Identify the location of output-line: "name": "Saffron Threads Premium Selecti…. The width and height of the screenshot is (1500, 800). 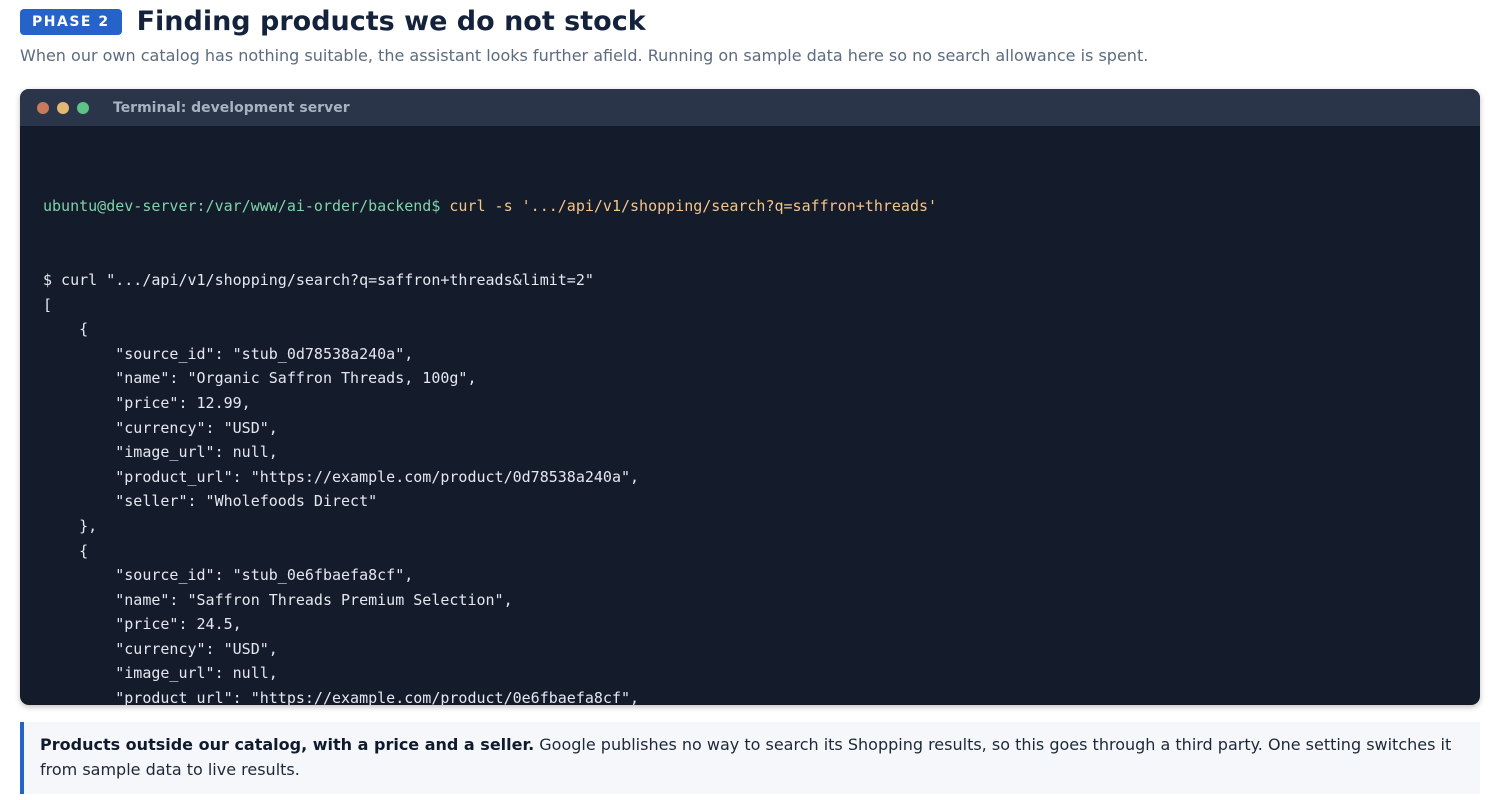
(278, 599).